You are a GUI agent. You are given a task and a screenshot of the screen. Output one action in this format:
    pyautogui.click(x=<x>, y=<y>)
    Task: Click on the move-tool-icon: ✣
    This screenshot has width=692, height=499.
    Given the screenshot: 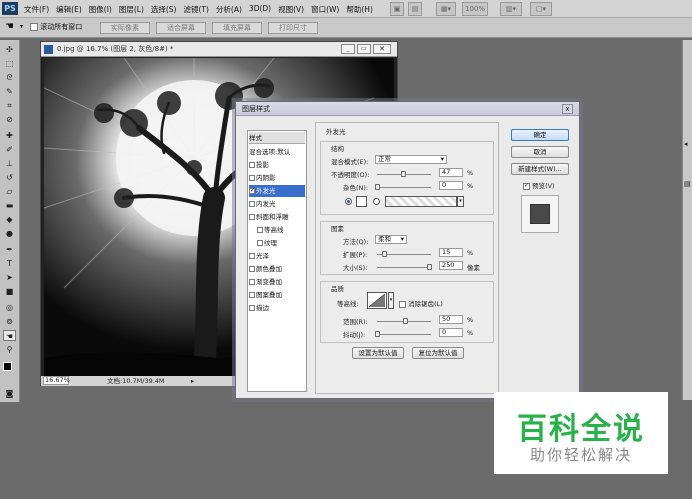 What is the action you would take?
    pyautogui.click(x=9, y=49)
    